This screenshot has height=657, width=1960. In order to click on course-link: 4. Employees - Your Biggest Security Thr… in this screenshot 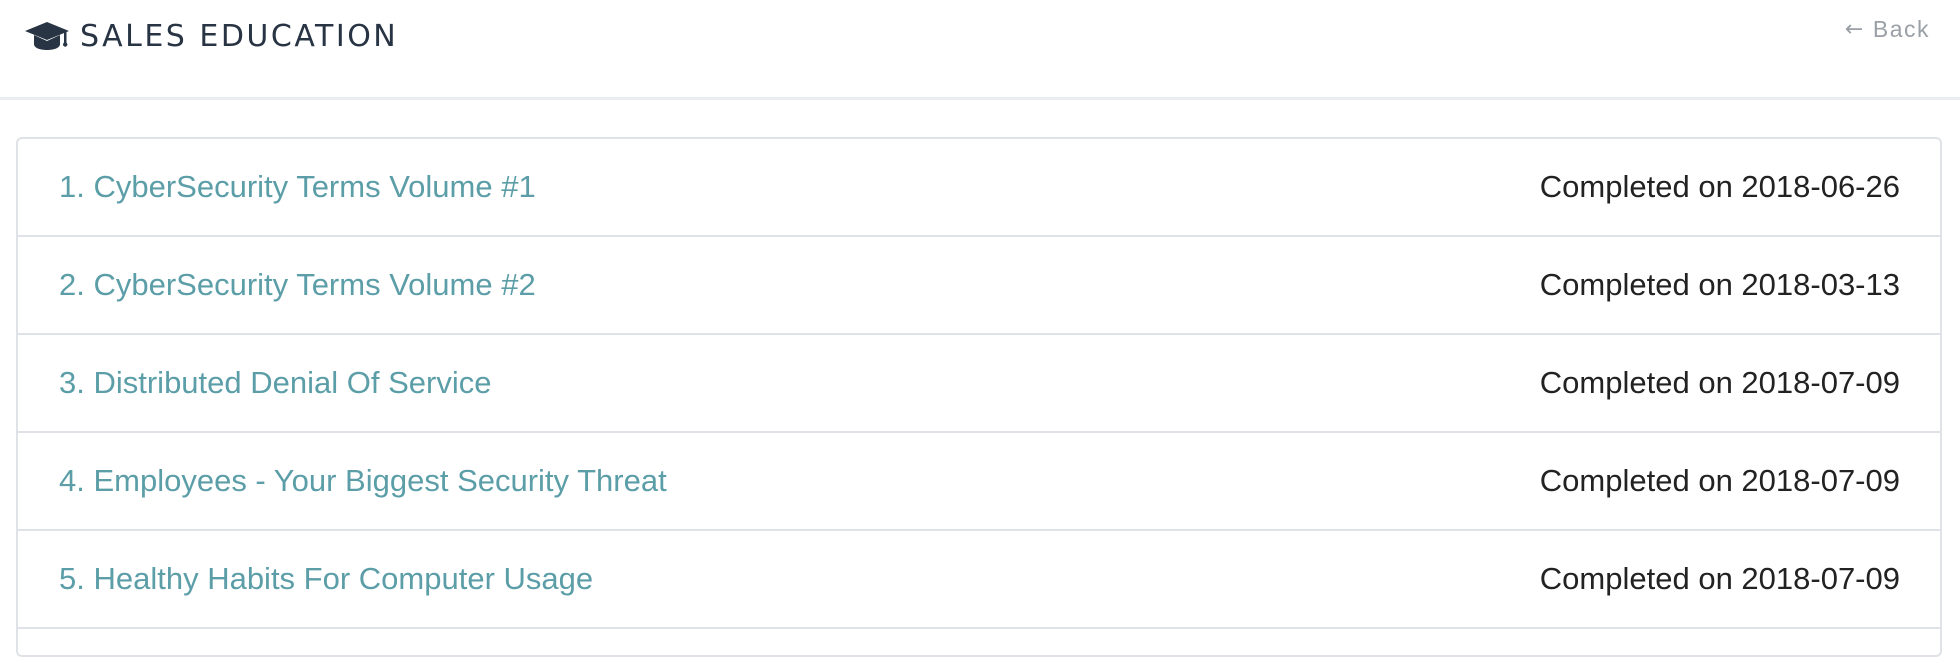, I will do `click(363, 481)`.